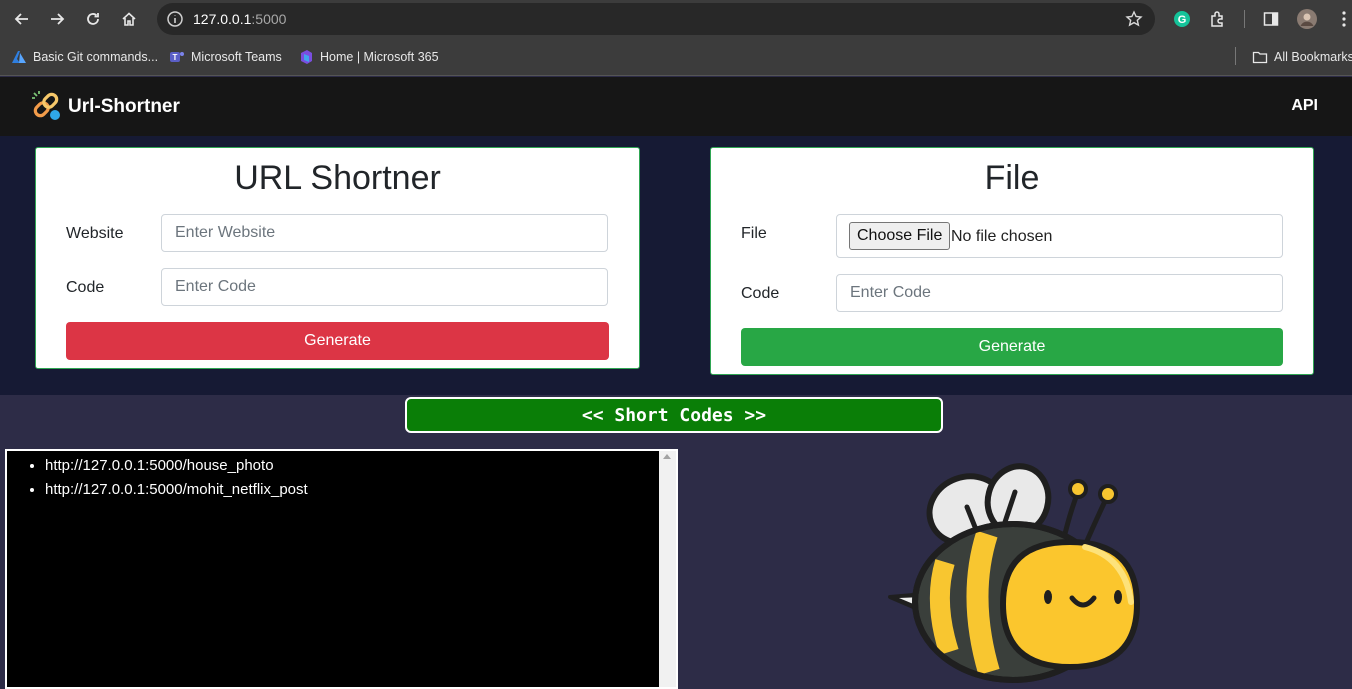 The width and height of the screenshot is (1352, 689). I want to click on api-link: API, so click(1304, 106).